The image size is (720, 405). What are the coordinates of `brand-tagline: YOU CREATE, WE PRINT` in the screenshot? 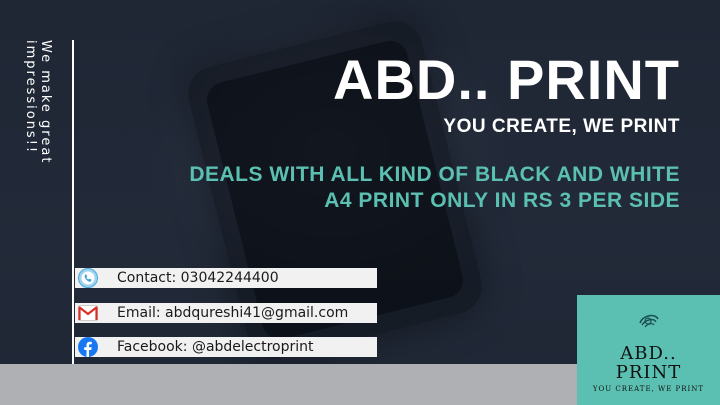 It's located at (561, 126).